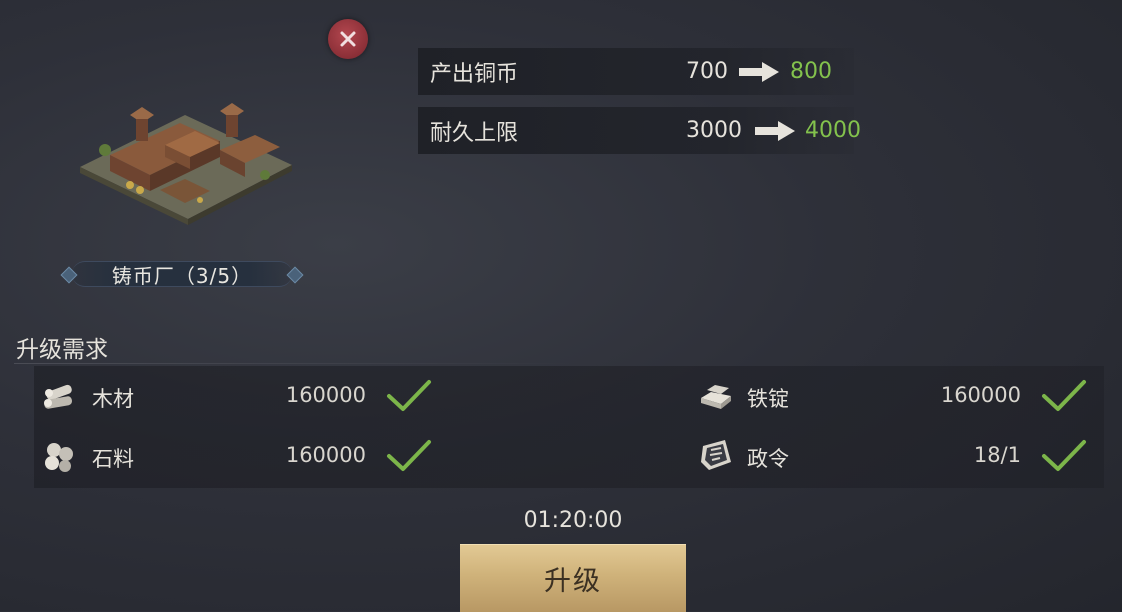 The width and height of the screenshot is (1122, 612). I want to click on requirement-iron-ingot: 铁锭 160000, so click(895, 396).